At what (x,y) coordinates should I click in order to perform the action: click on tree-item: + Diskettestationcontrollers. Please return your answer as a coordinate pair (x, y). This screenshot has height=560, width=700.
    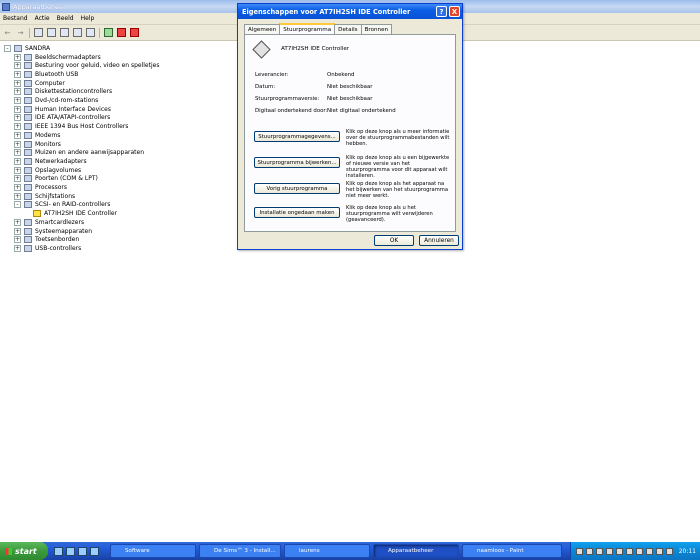
    Looking at the image, I should click on (63, 92).